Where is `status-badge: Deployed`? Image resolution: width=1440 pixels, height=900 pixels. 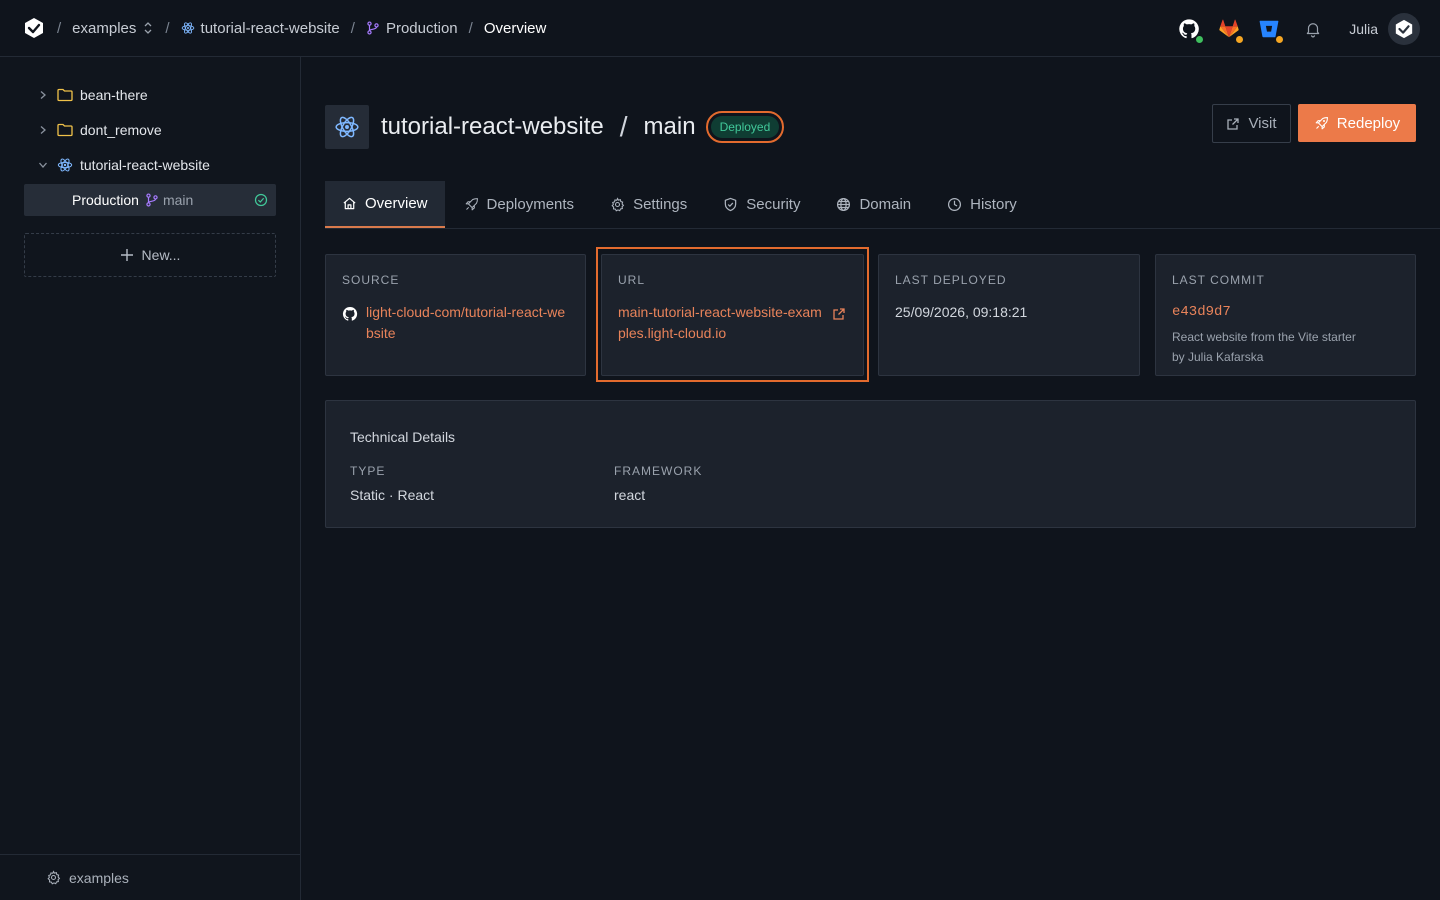
status-badge: Deployed is located at coordinates (745, 127).